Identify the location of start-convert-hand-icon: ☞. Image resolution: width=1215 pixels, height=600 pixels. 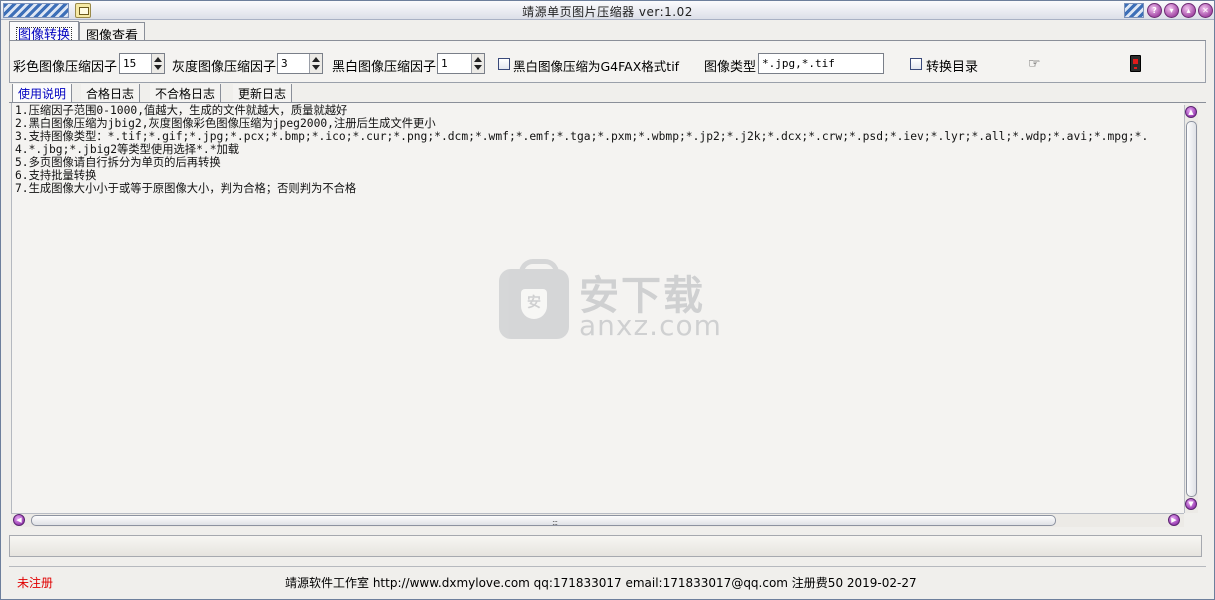
(1036, 64).